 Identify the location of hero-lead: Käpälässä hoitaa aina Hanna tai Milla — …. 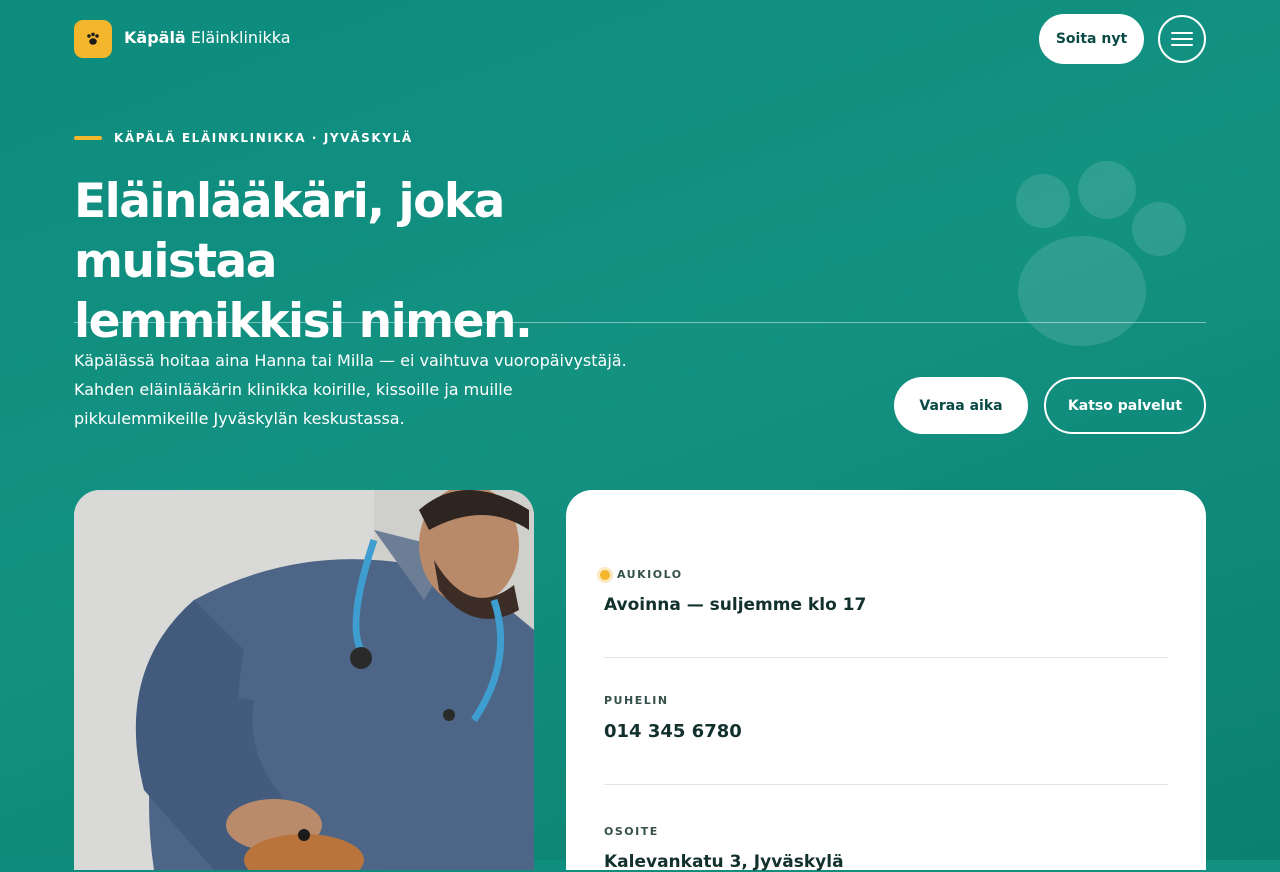
(364, 389).